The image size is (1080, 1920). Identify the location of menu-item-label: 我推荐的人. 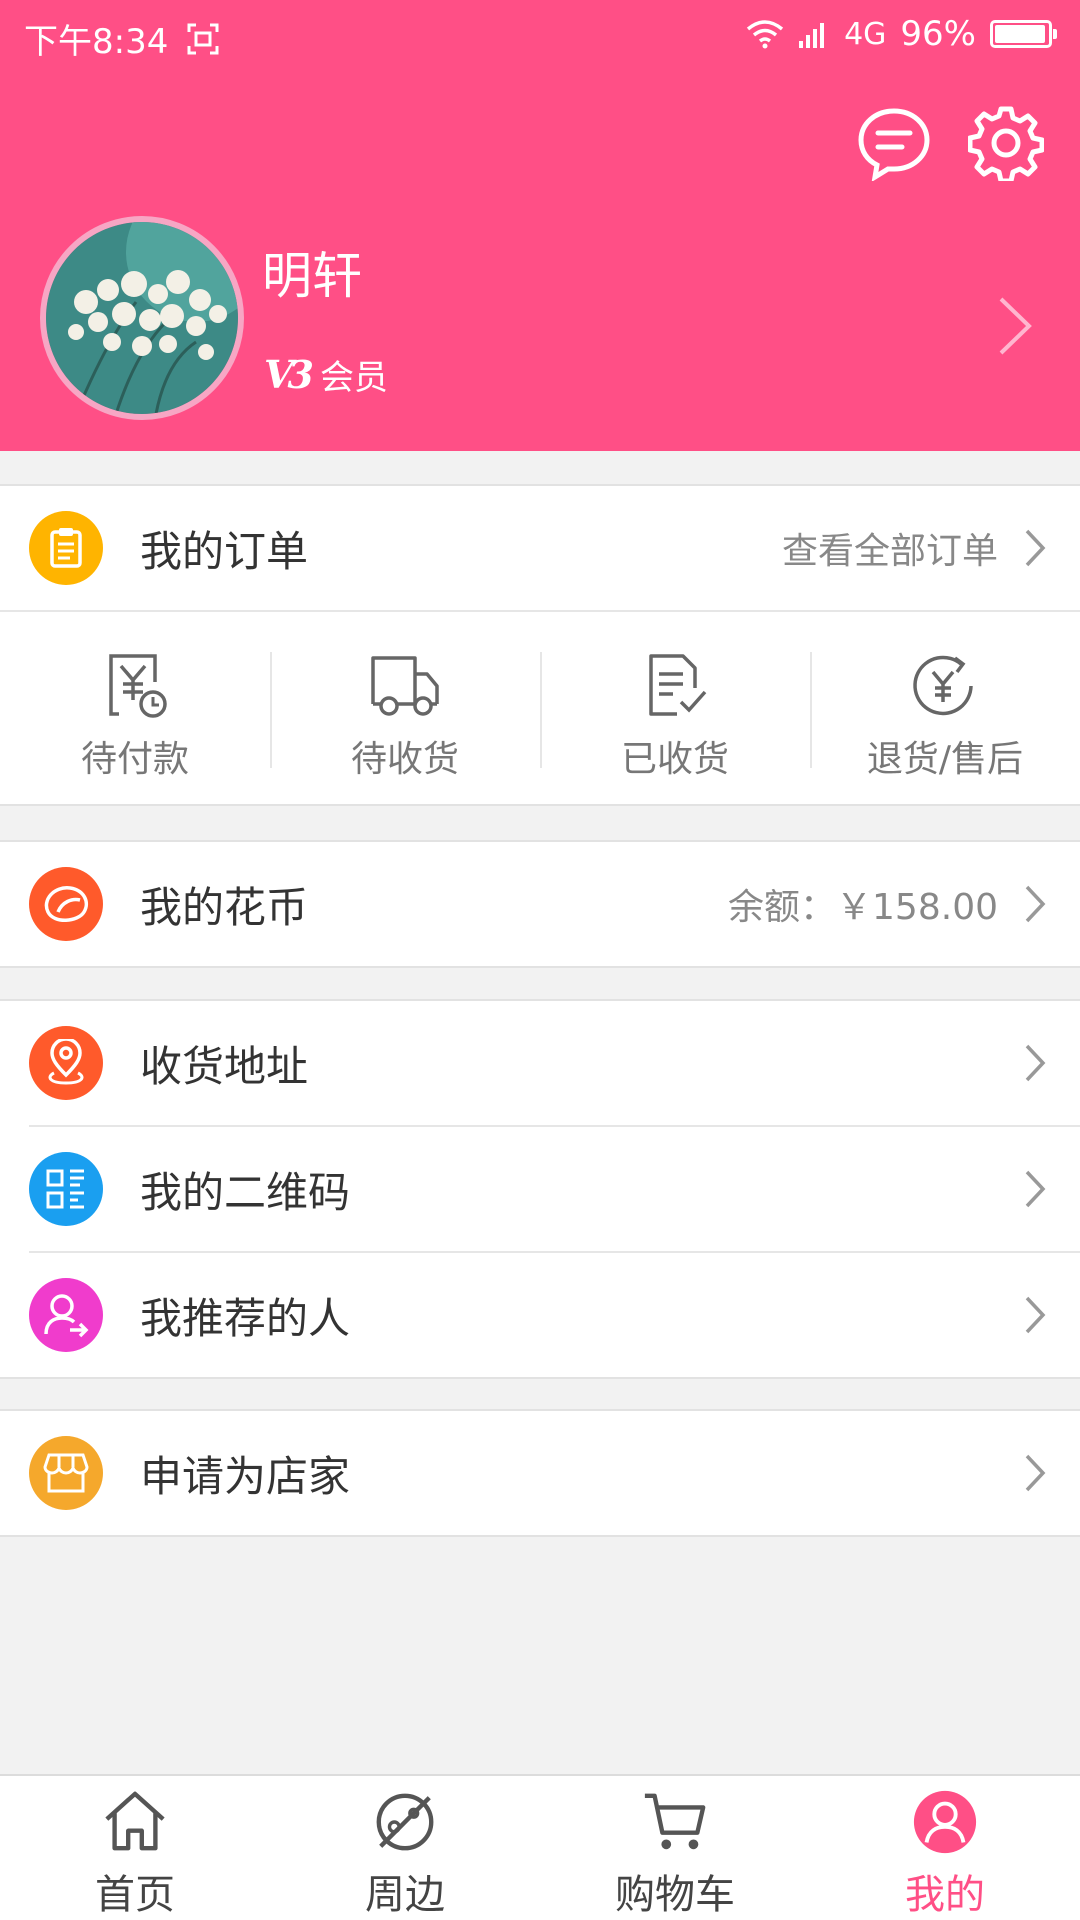
(245, 1318).